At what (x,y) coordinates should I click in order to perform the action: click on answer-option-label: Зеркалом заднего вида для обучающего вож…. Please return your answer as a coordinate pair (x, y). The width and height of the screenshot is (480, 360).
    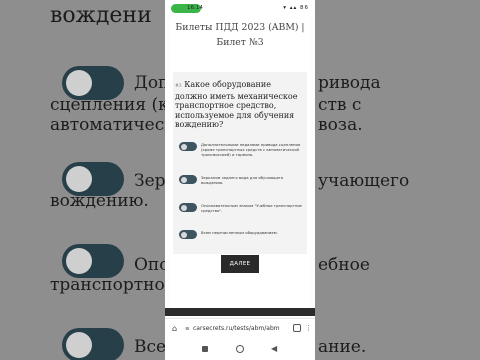
    Looking at the image, I should click on (242, 180).